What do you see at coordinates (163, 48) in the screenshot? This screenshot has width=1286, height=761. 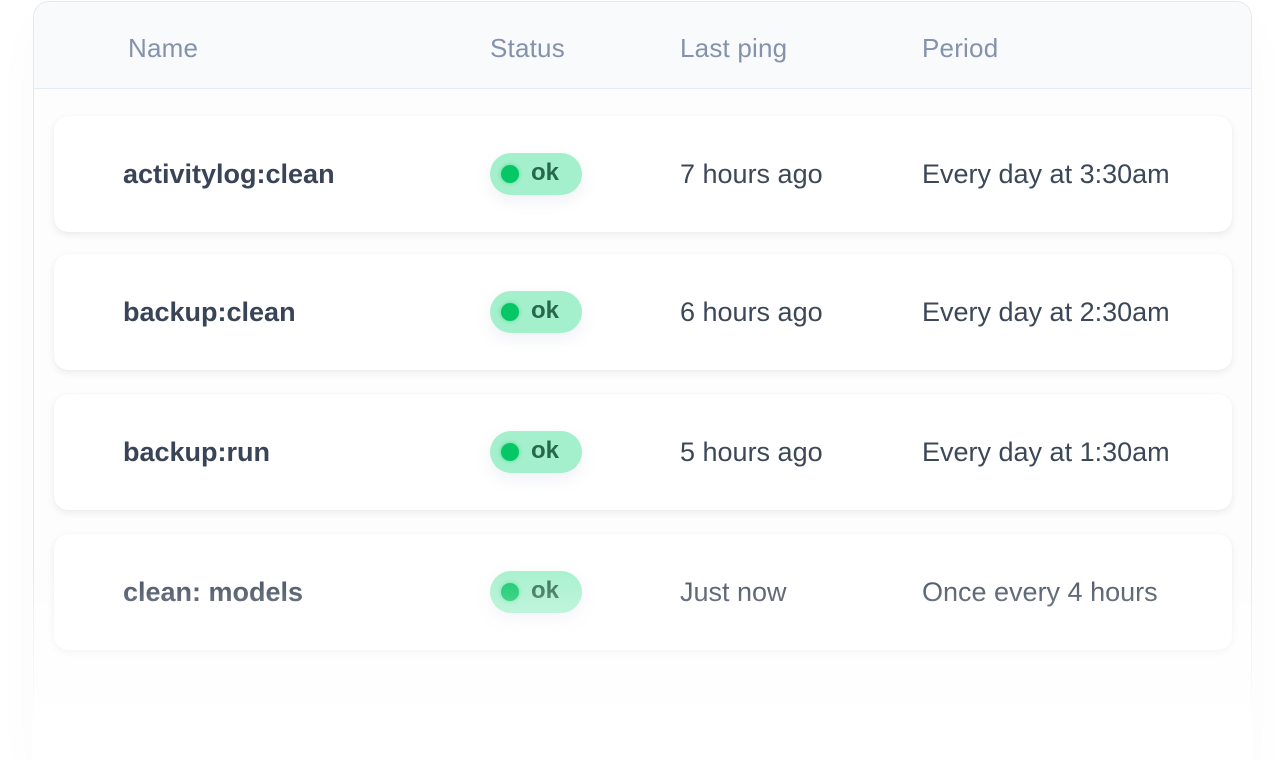 I see `column-header-name: Name` at bounding box center [163, 48].